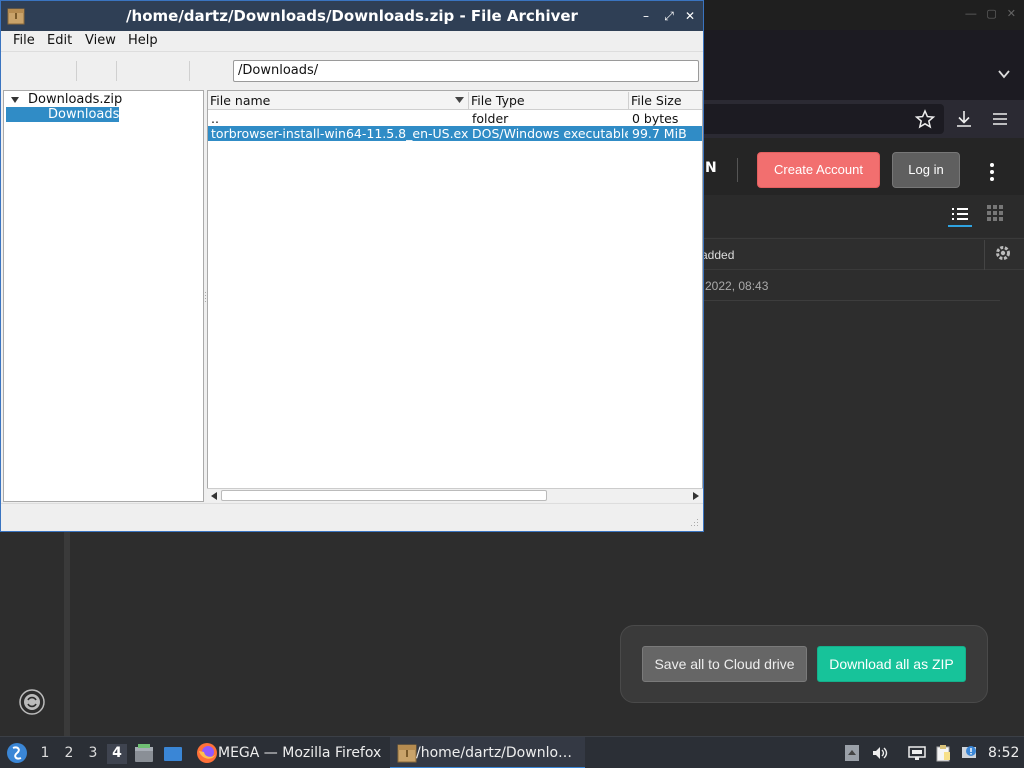 The width and height of the screenshot is (1024, 768). What do you see at coordinates (24, 40) in the screenshot?
I see `menu-file: File` at bounding box center [24, 40].